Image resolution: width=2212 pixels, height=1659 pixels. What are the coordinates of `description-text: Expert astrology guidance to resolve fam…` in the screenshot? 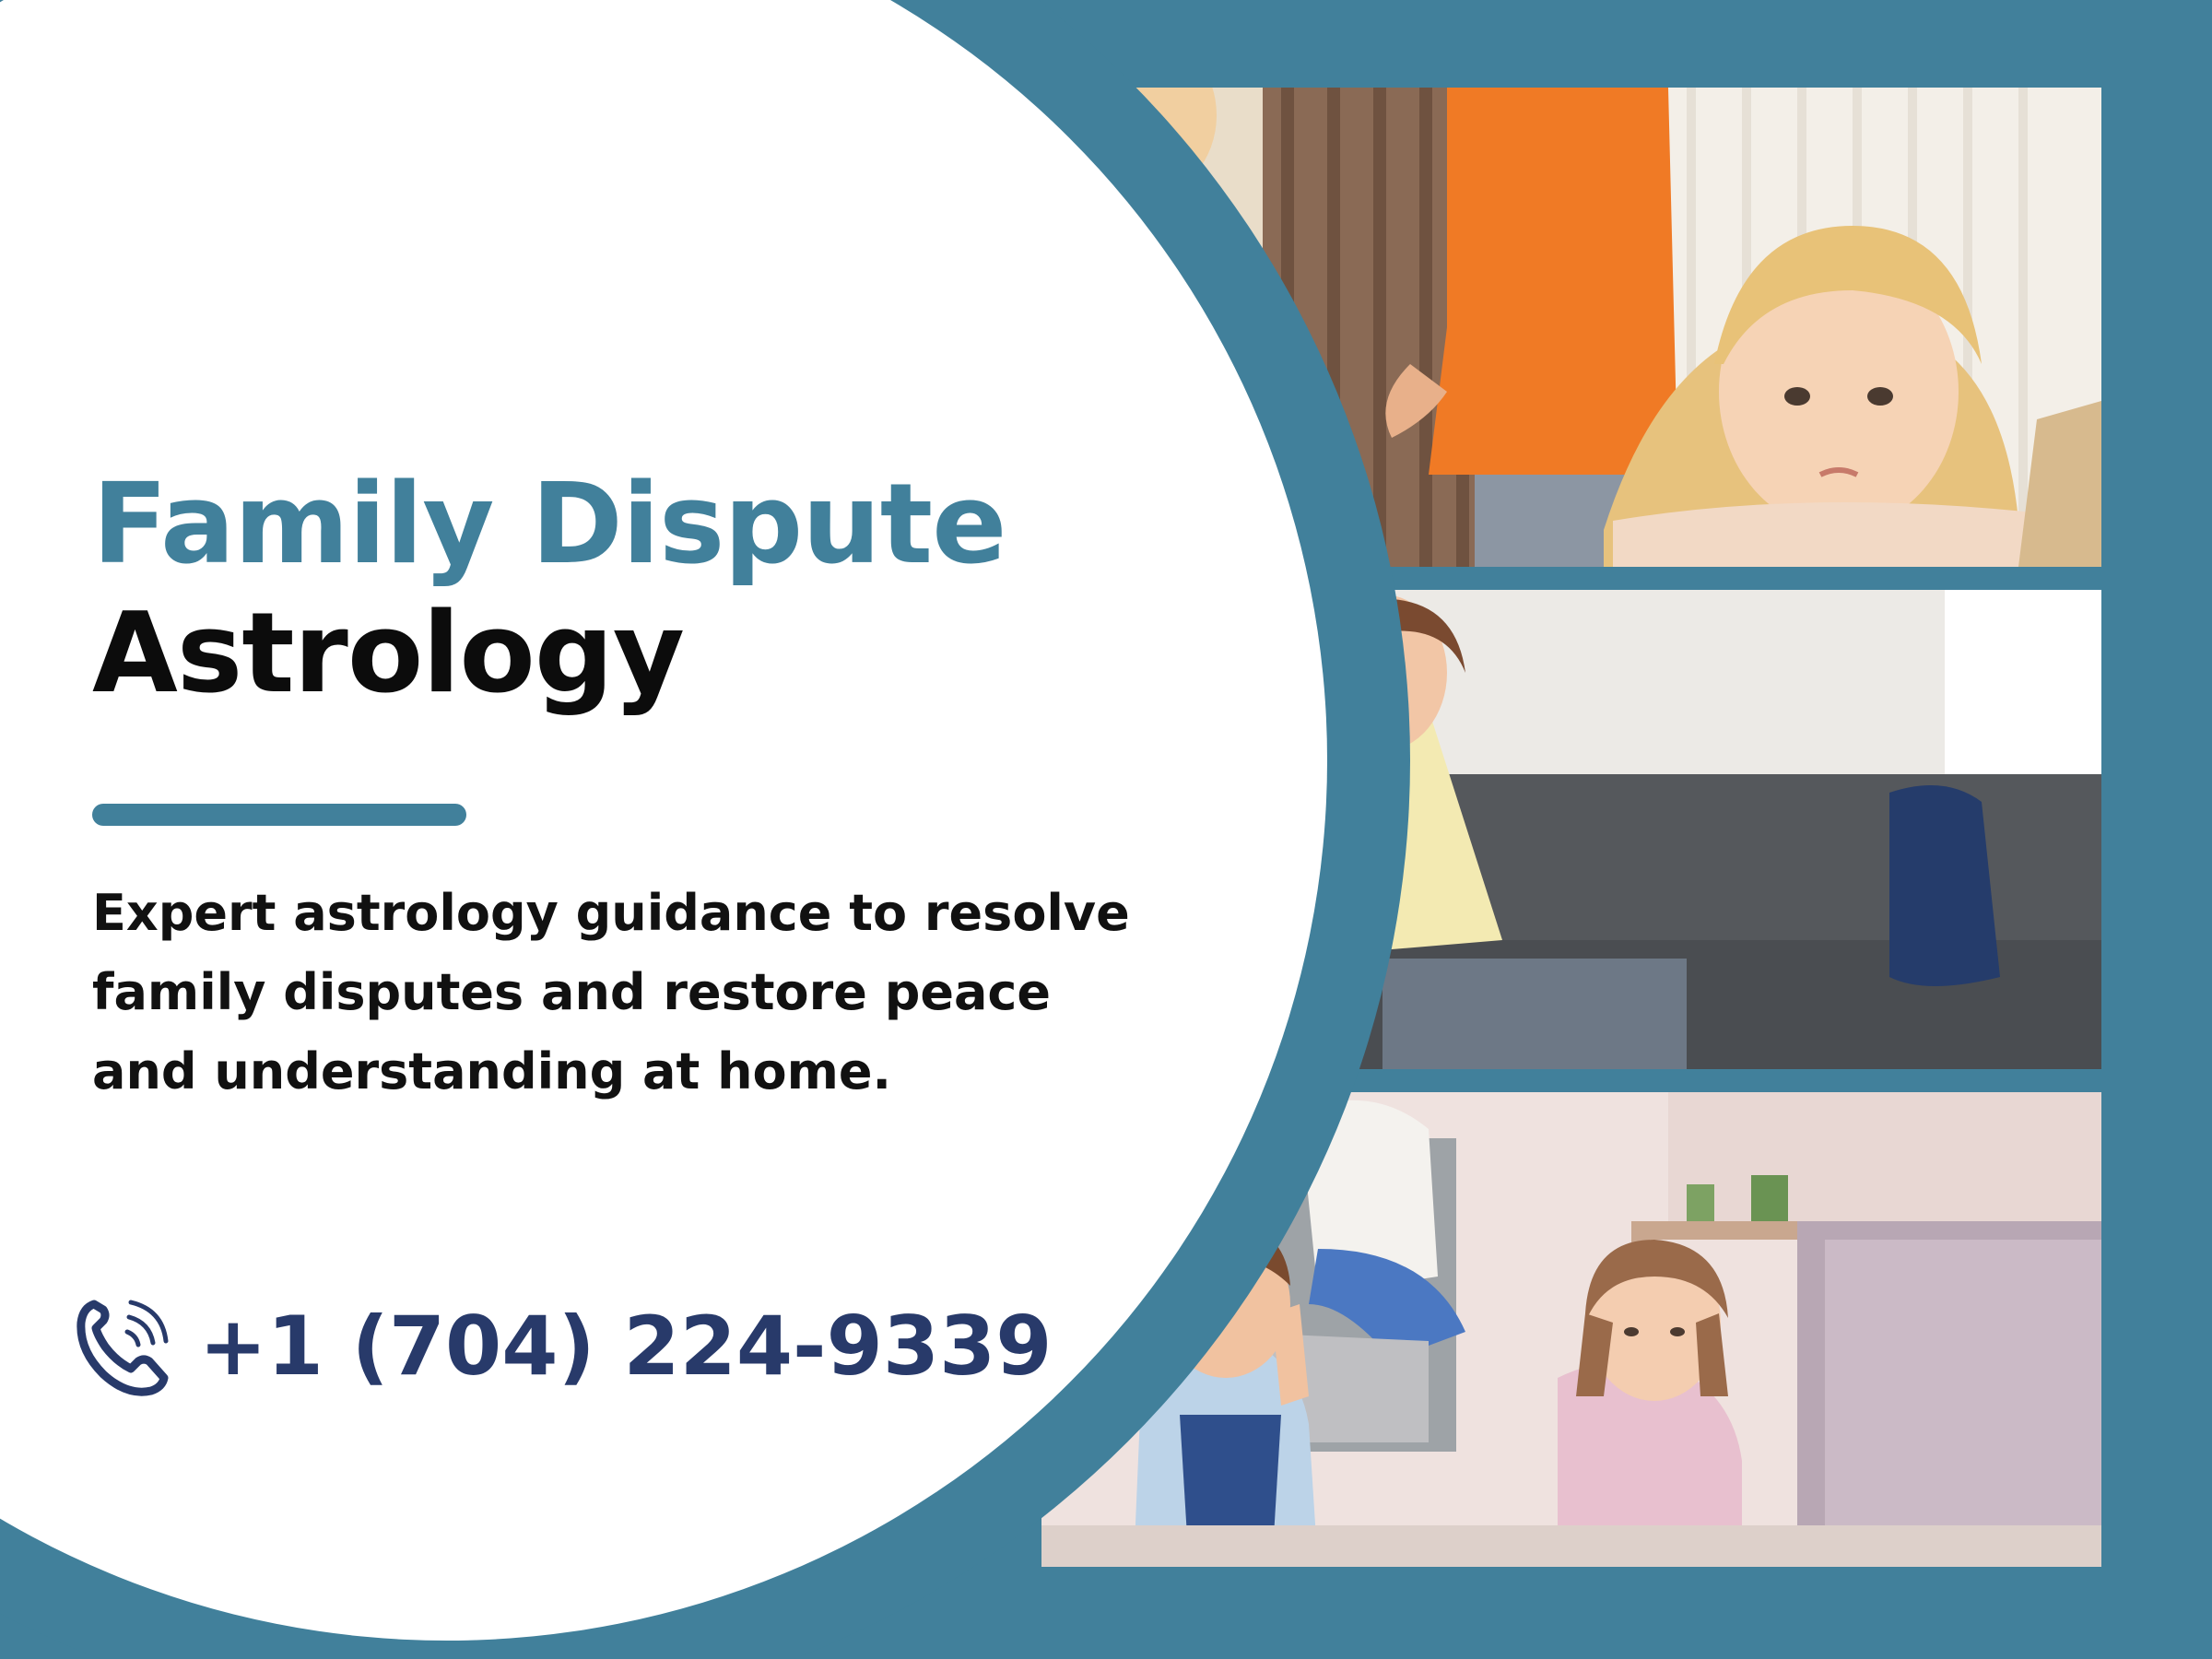 It's located at (611, 992).